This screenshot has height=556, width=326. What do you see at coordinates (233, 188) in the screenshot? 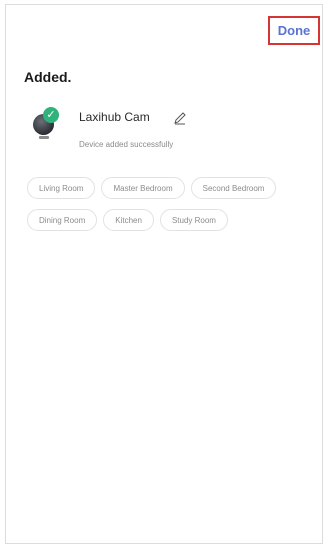
I see `room-chip-second-bedroom: Second Bedroom` at bounding box center [233, 188].